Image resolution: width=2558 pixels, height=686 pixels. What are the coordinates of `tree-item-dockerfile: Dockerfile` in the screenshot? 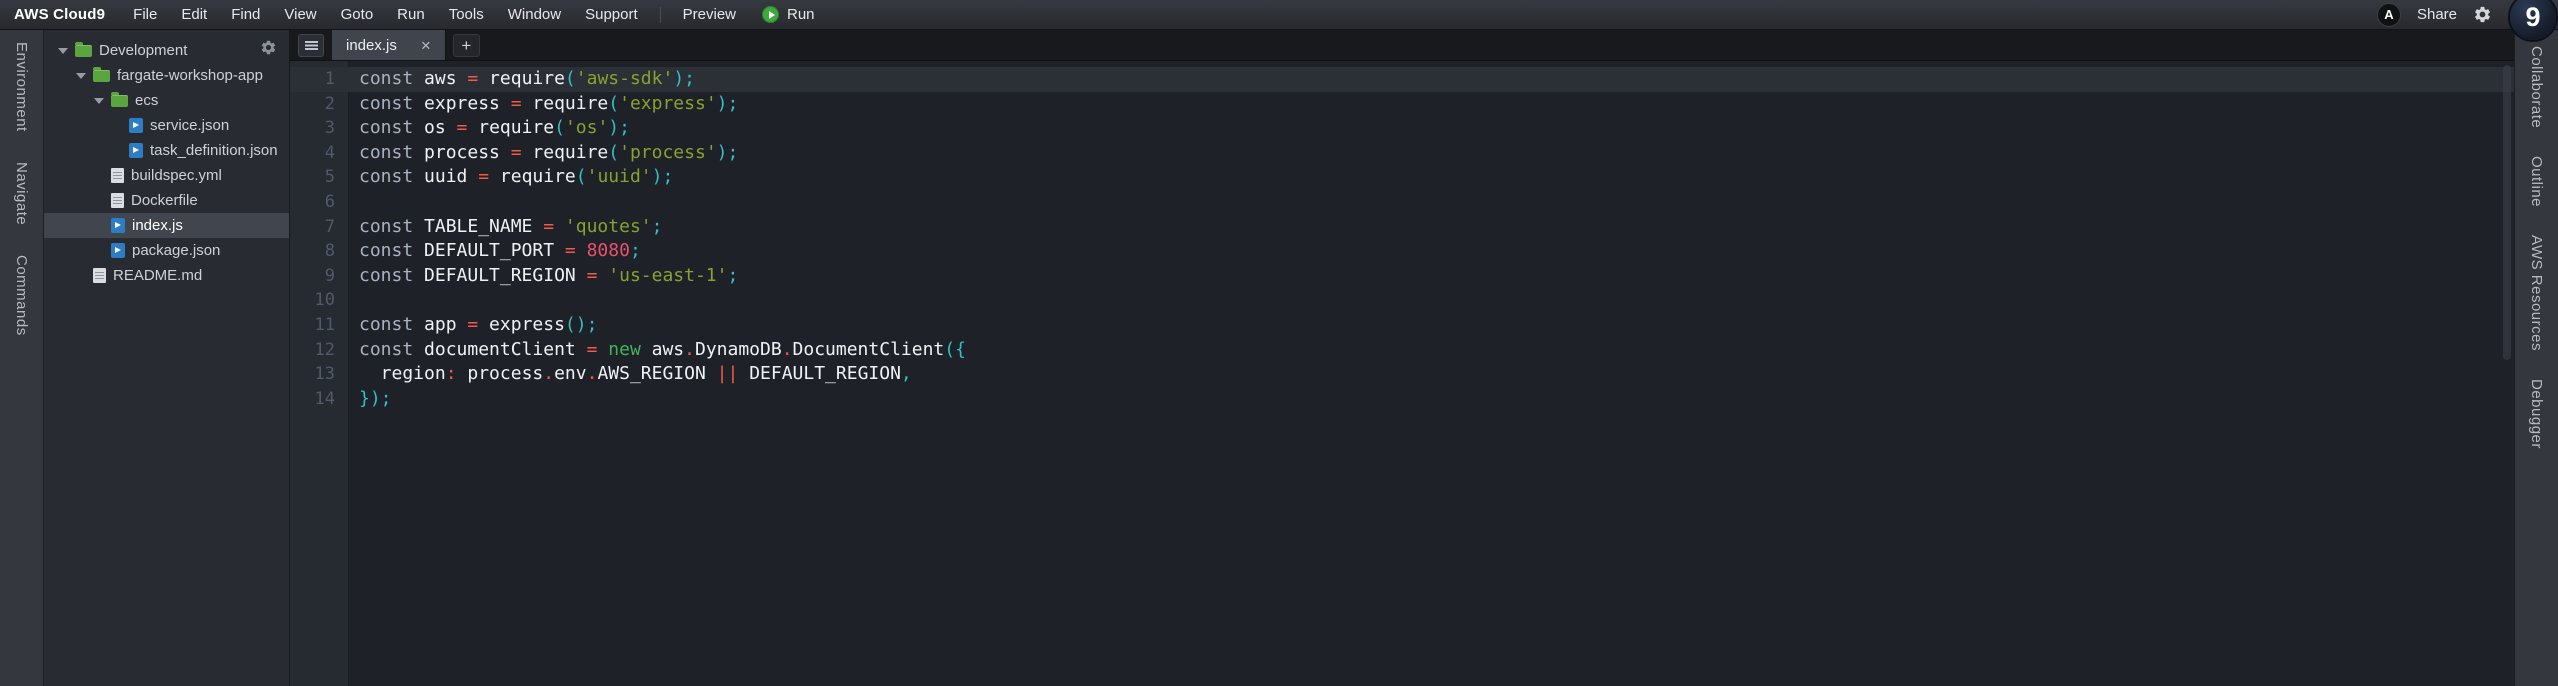 It's located at (166, 200).